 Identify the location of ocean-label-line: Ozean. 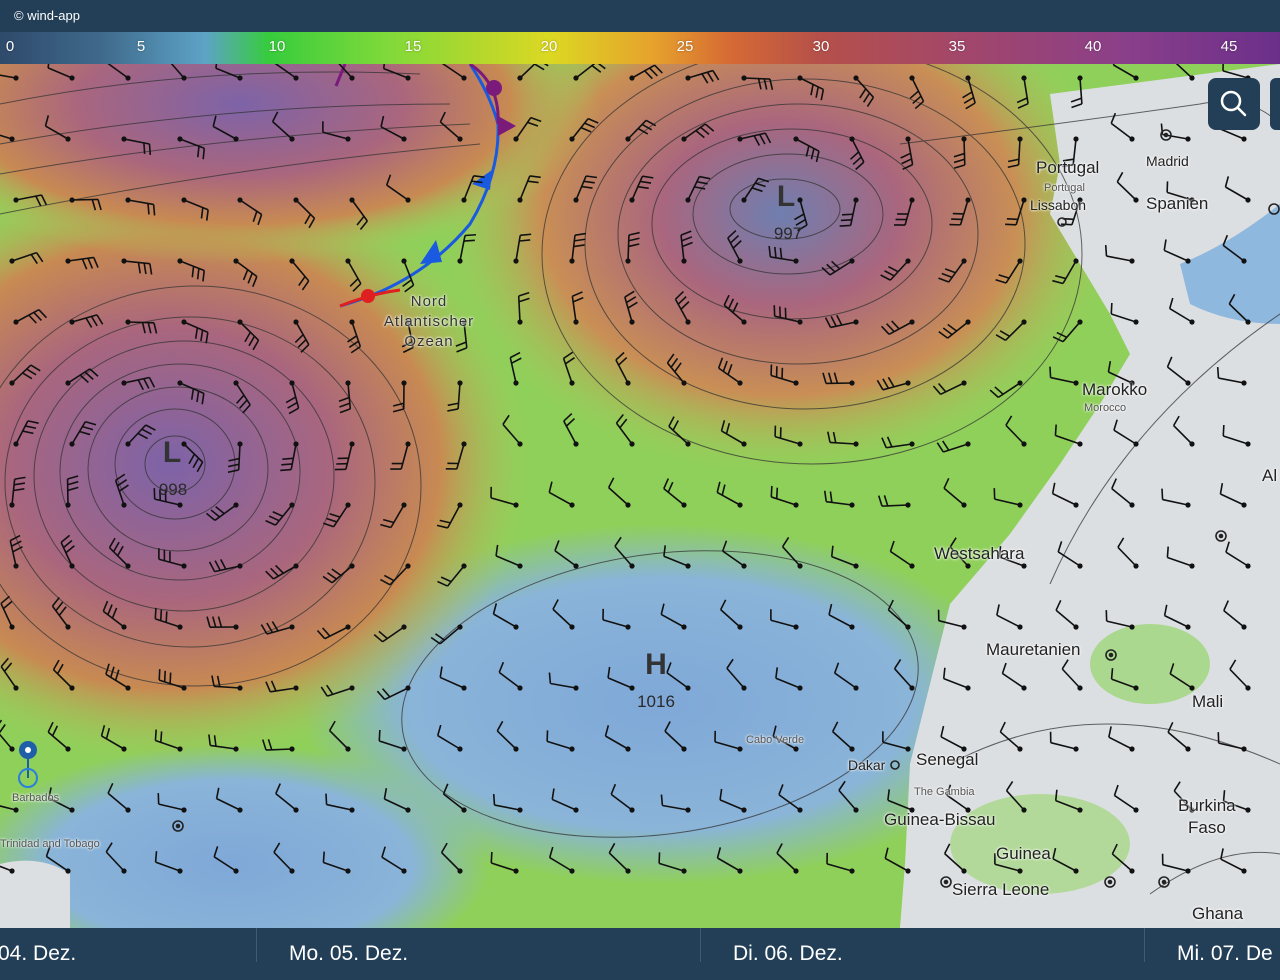
(429, 341).